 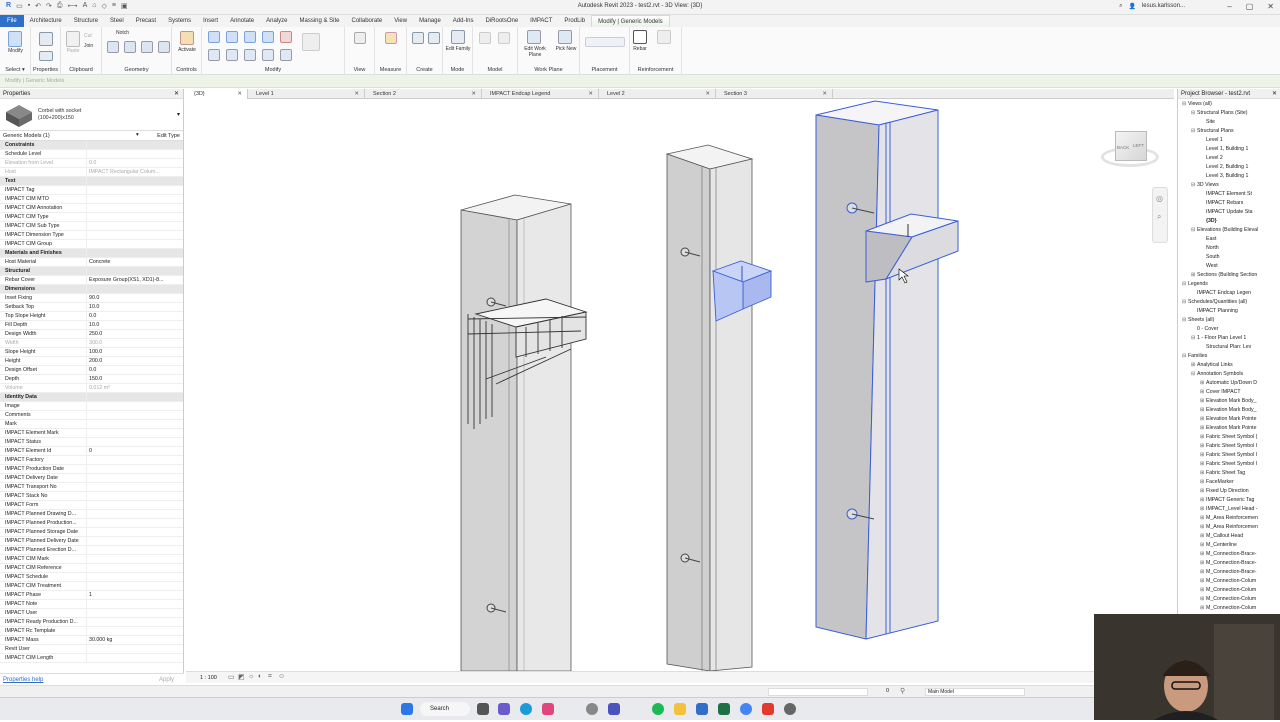 I want to click on cut-label: Cut, so click(x=88, y=36).